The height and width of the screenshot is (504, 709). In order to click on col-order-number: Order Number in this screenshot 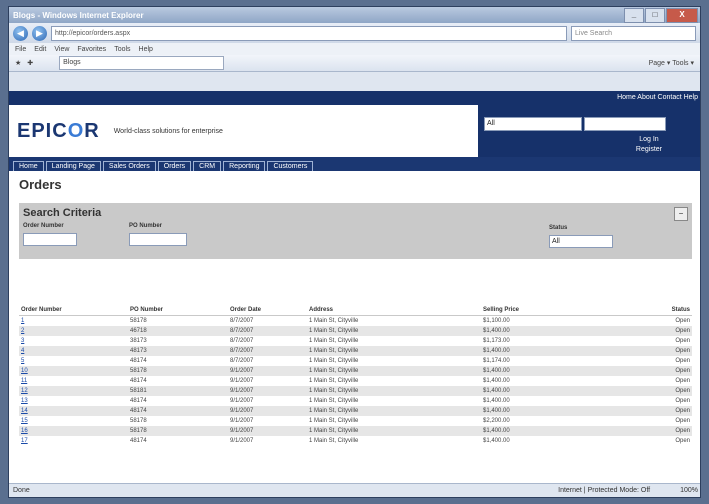, I will do `click(73, 310)`.